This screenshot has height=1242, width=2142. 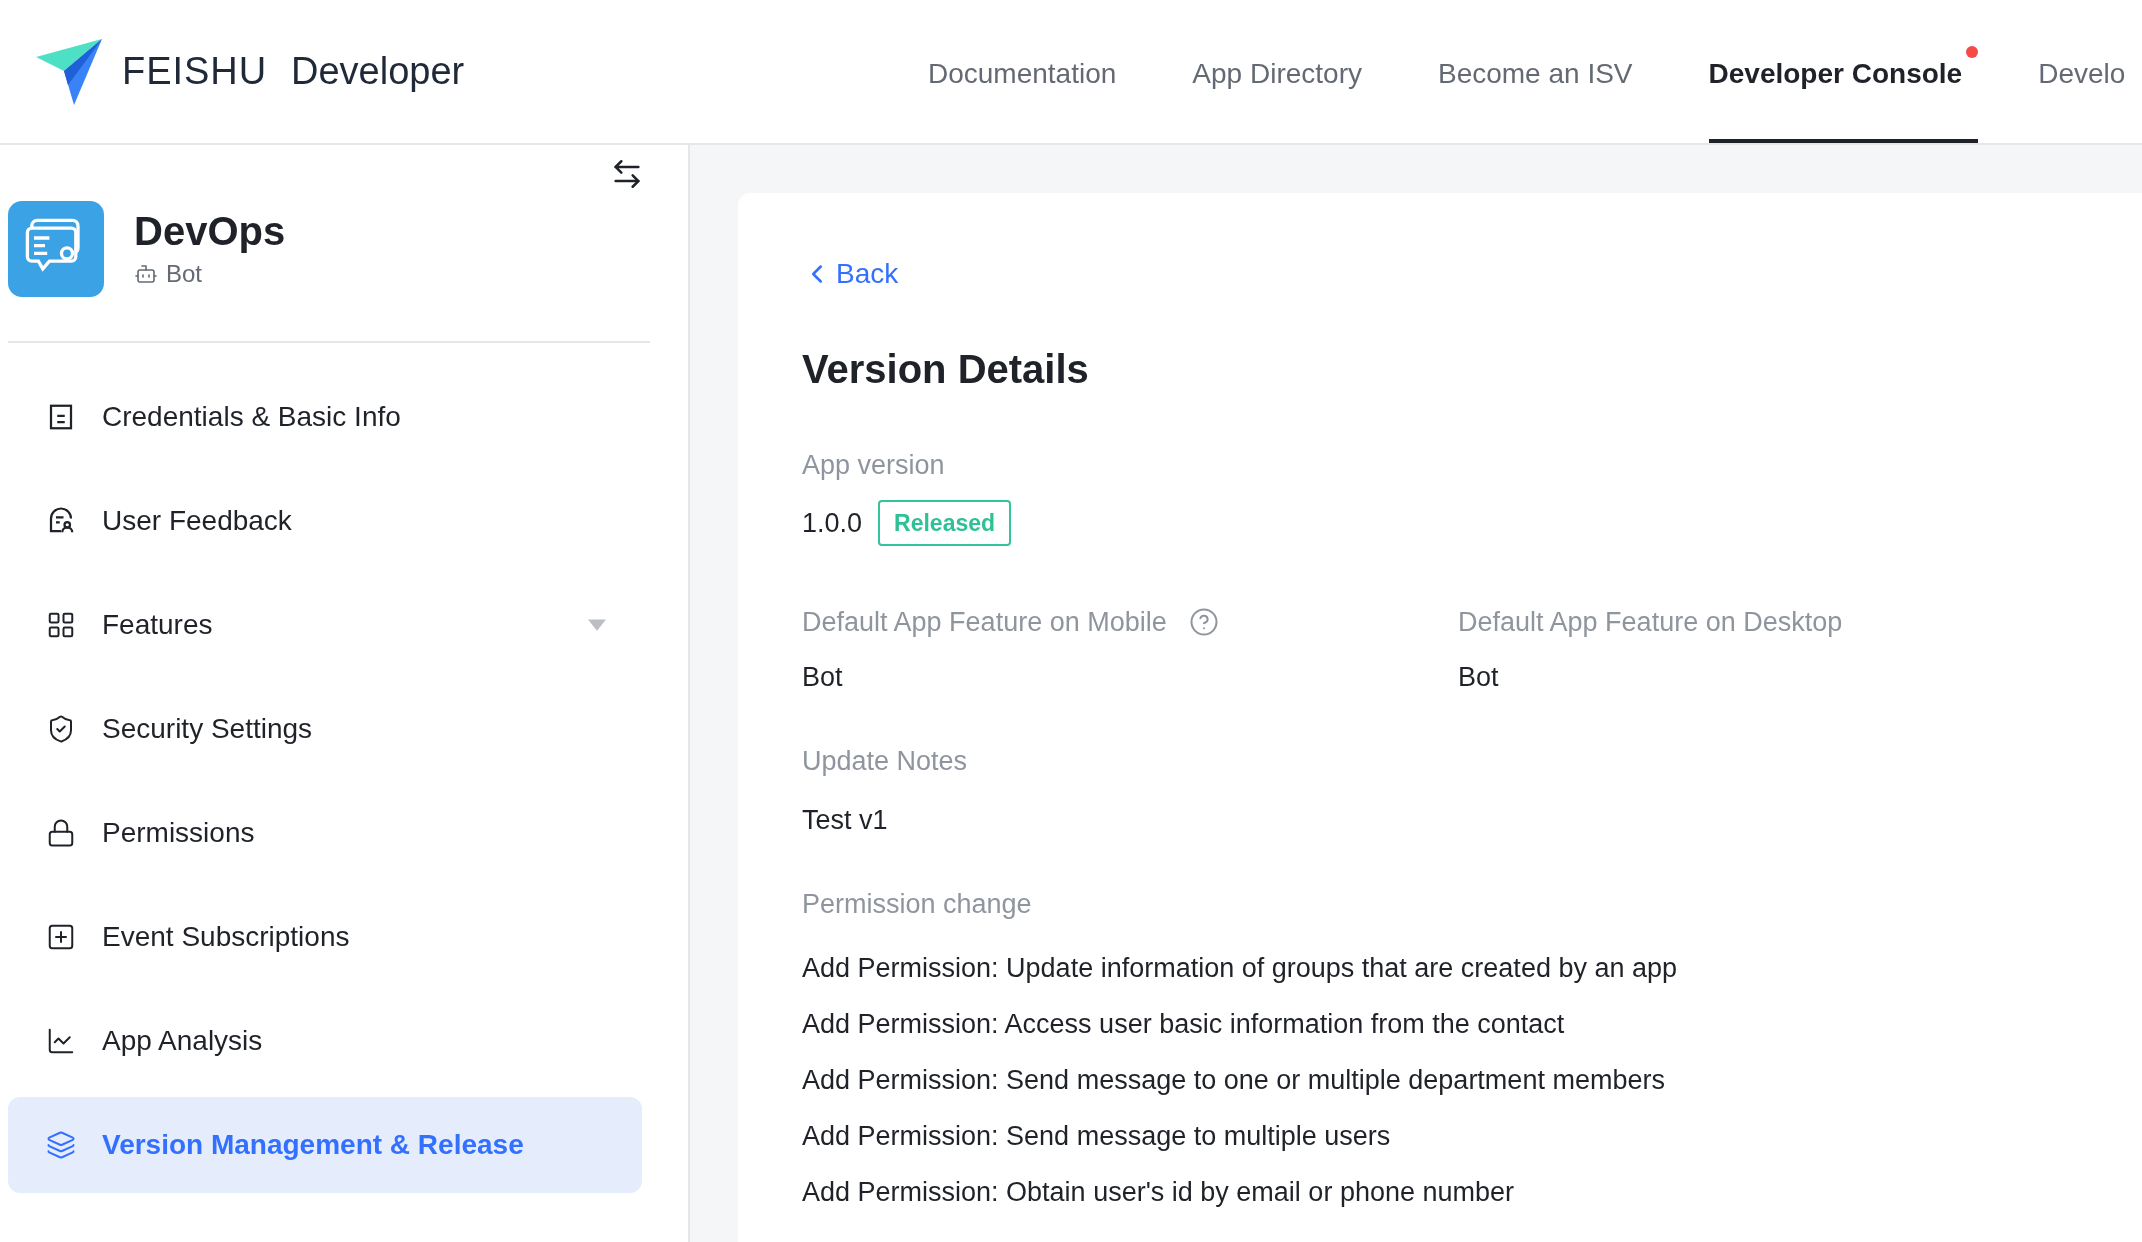 I want to click on sidebar-item: Event Subscriptions, so click(x=325, y=937).